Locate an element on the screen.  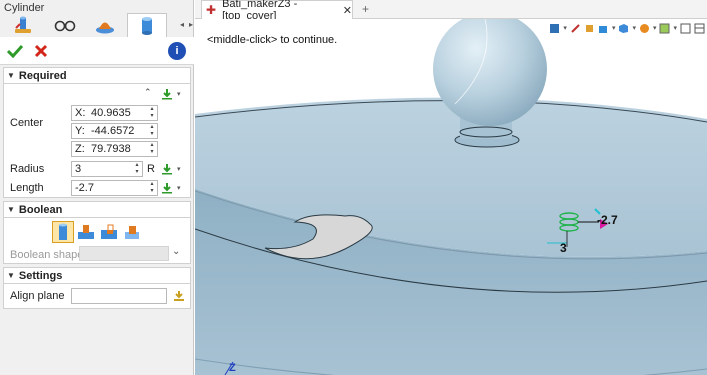
cancel-button is located at coordinates (41, 51).